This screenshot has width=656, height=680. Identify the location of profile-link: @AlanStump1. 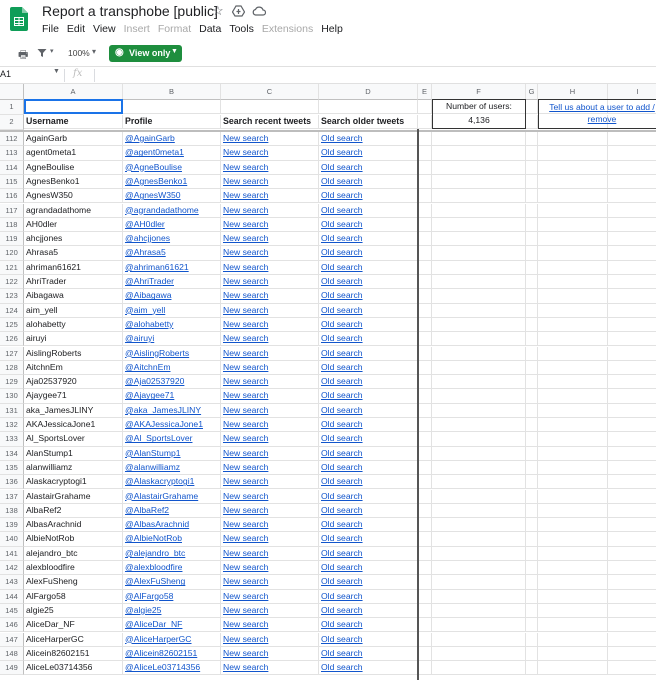
(172, 453).